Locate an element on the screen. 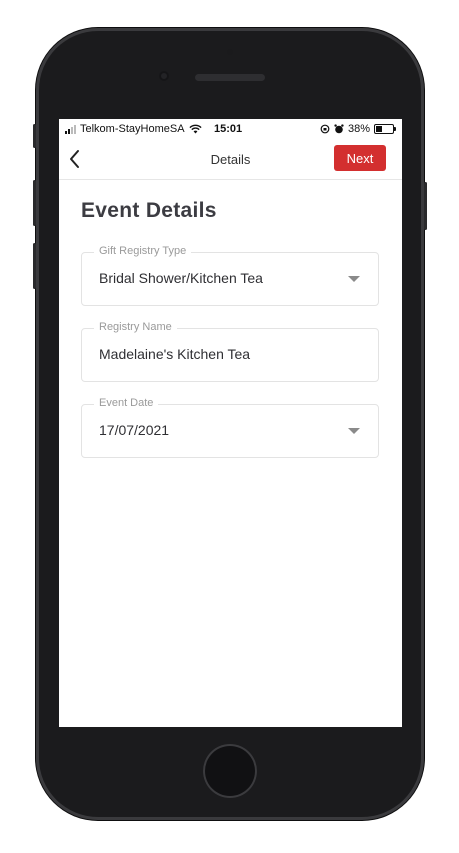 The image size is (459, 853). battery-icon is located at coordinates (385, 129).